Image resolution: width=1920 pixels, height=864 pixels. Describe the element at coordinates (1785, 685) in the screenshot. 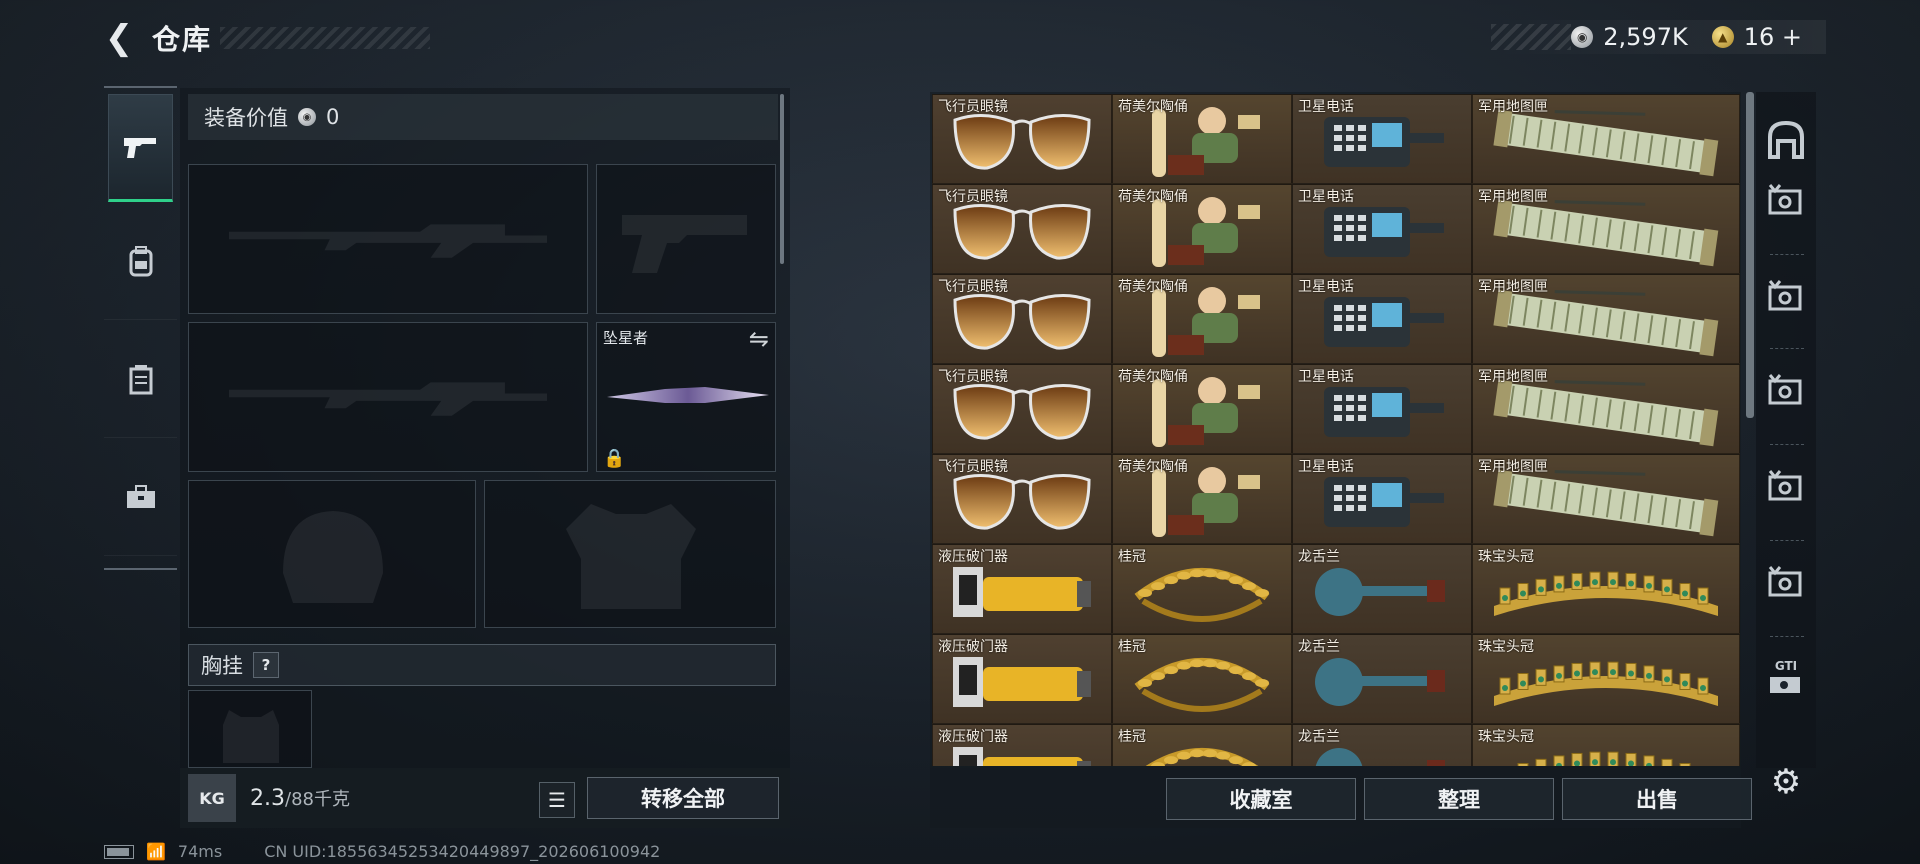

I see `gti-icon` at that location.